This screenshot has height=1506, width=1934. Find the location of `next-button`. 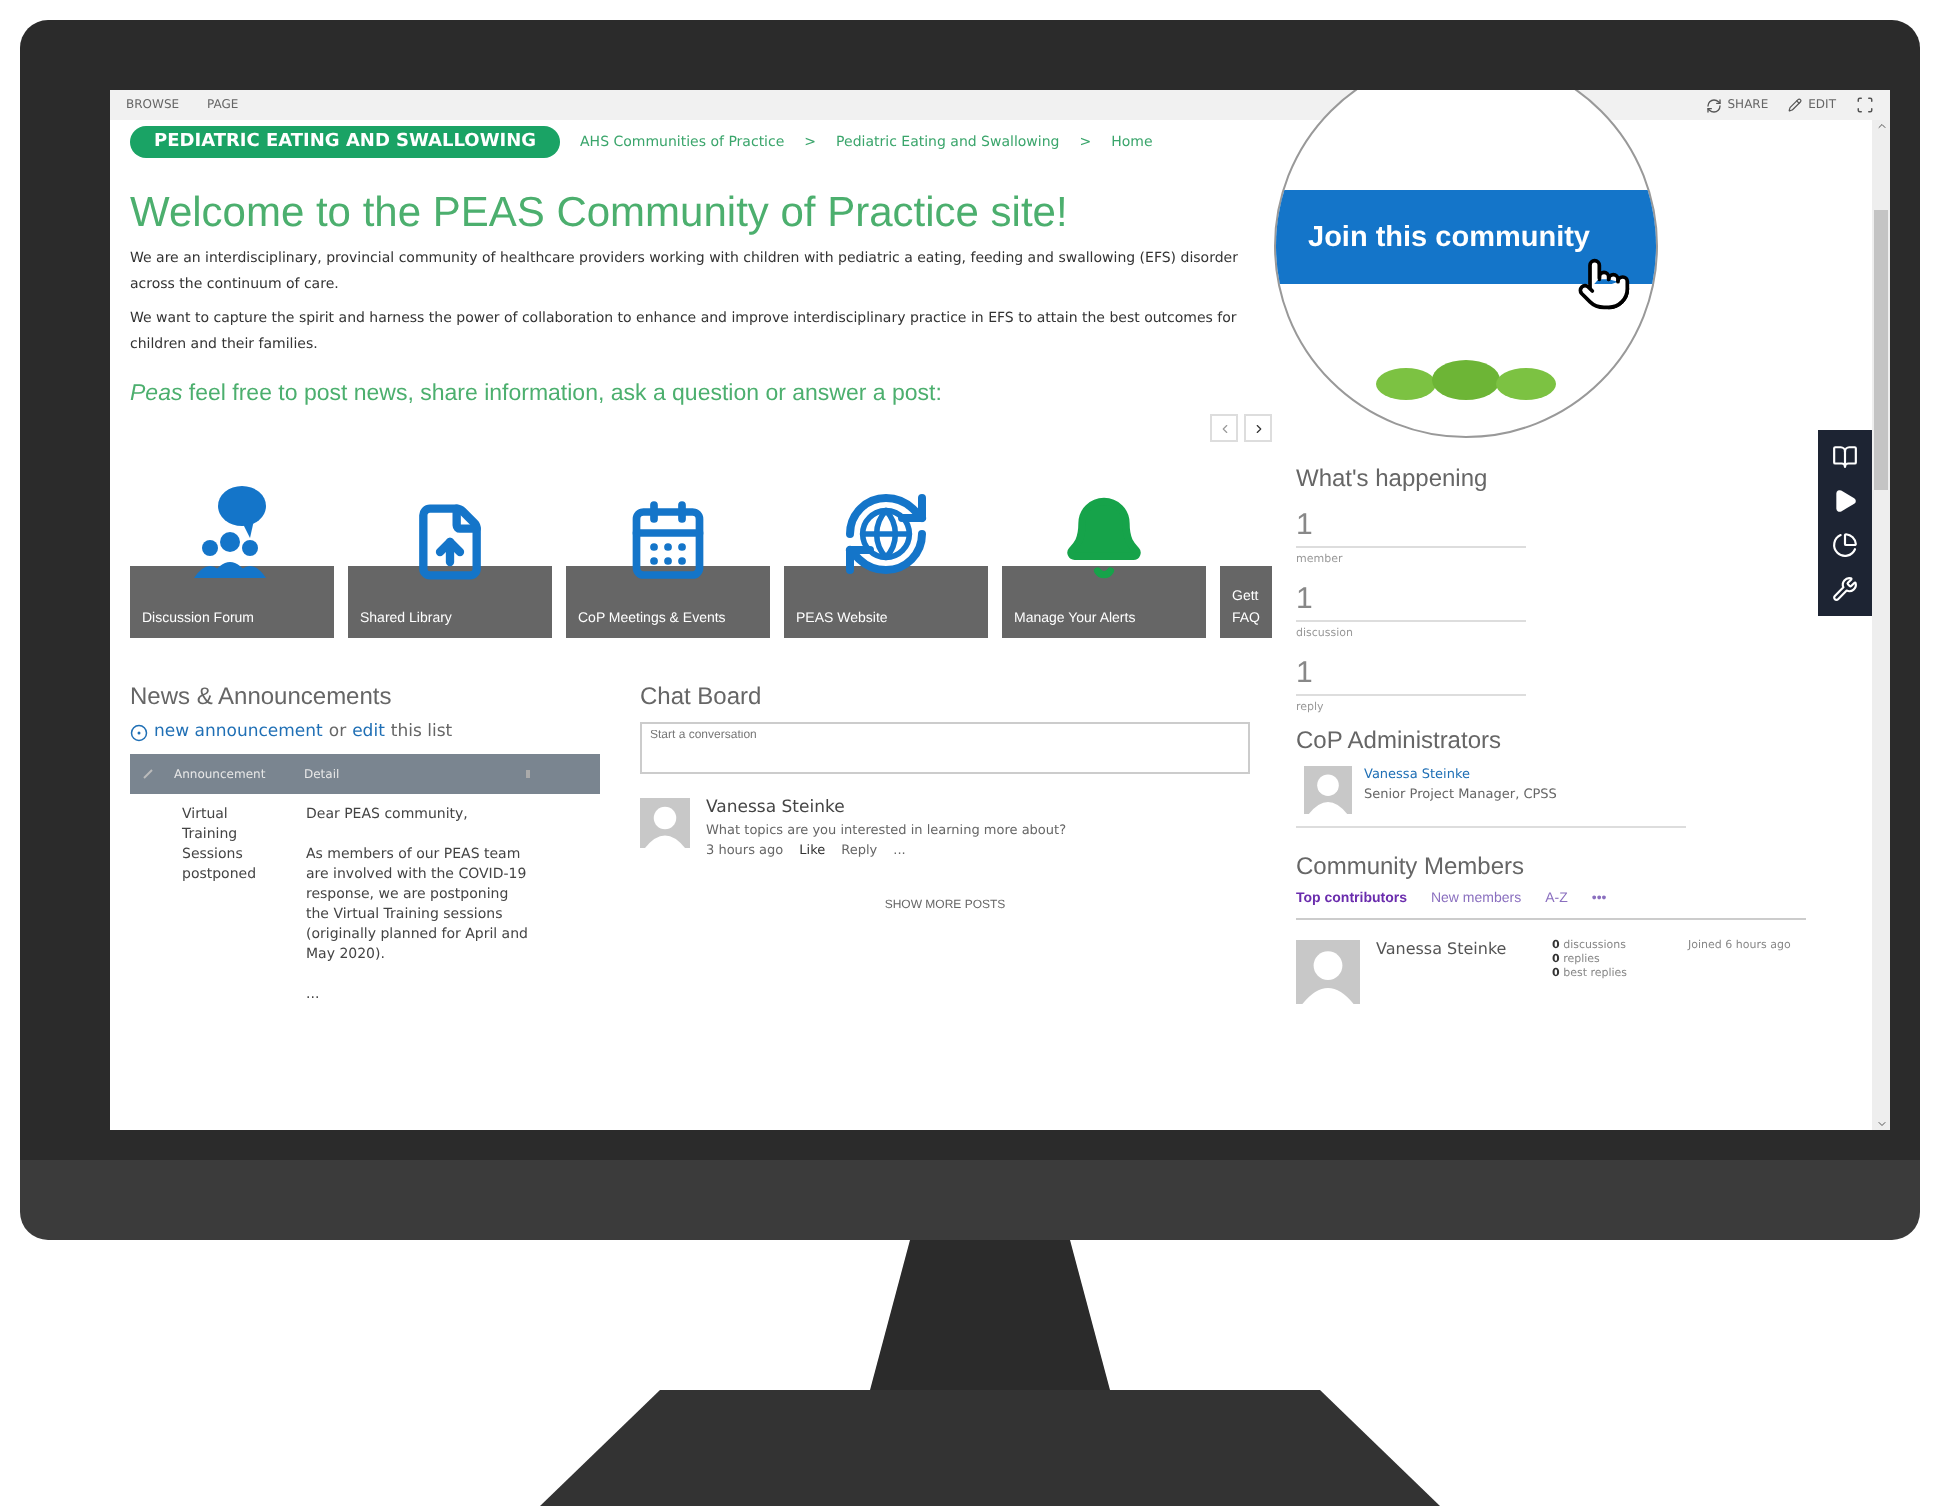

next-button is located at coordinates (1258, 428).